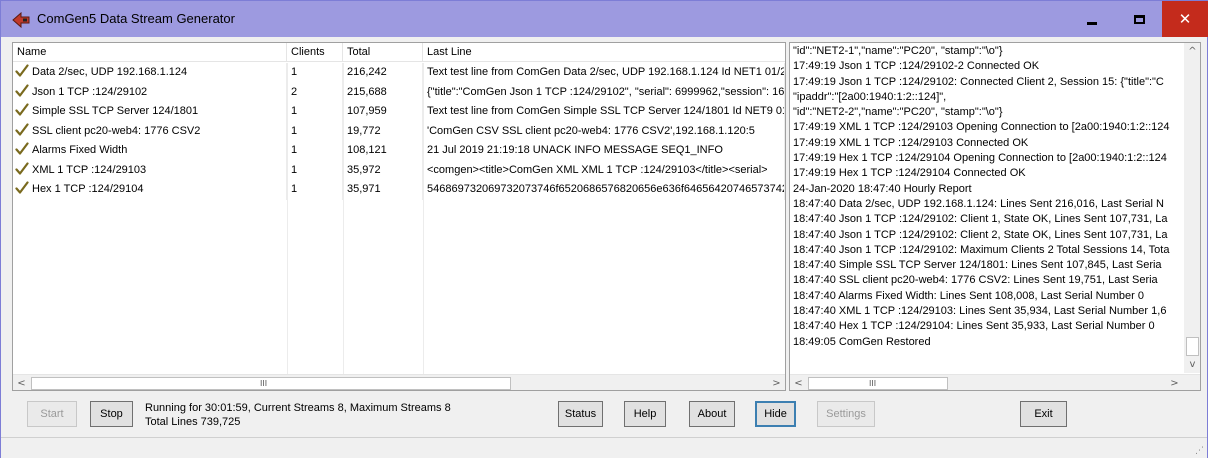 This screenshot has width=1208, height=458. Describe the element at coordinates (115, 111) in the screenshot. I see `stream-name: Simple SSL TCP Server 124/1801` at that location.